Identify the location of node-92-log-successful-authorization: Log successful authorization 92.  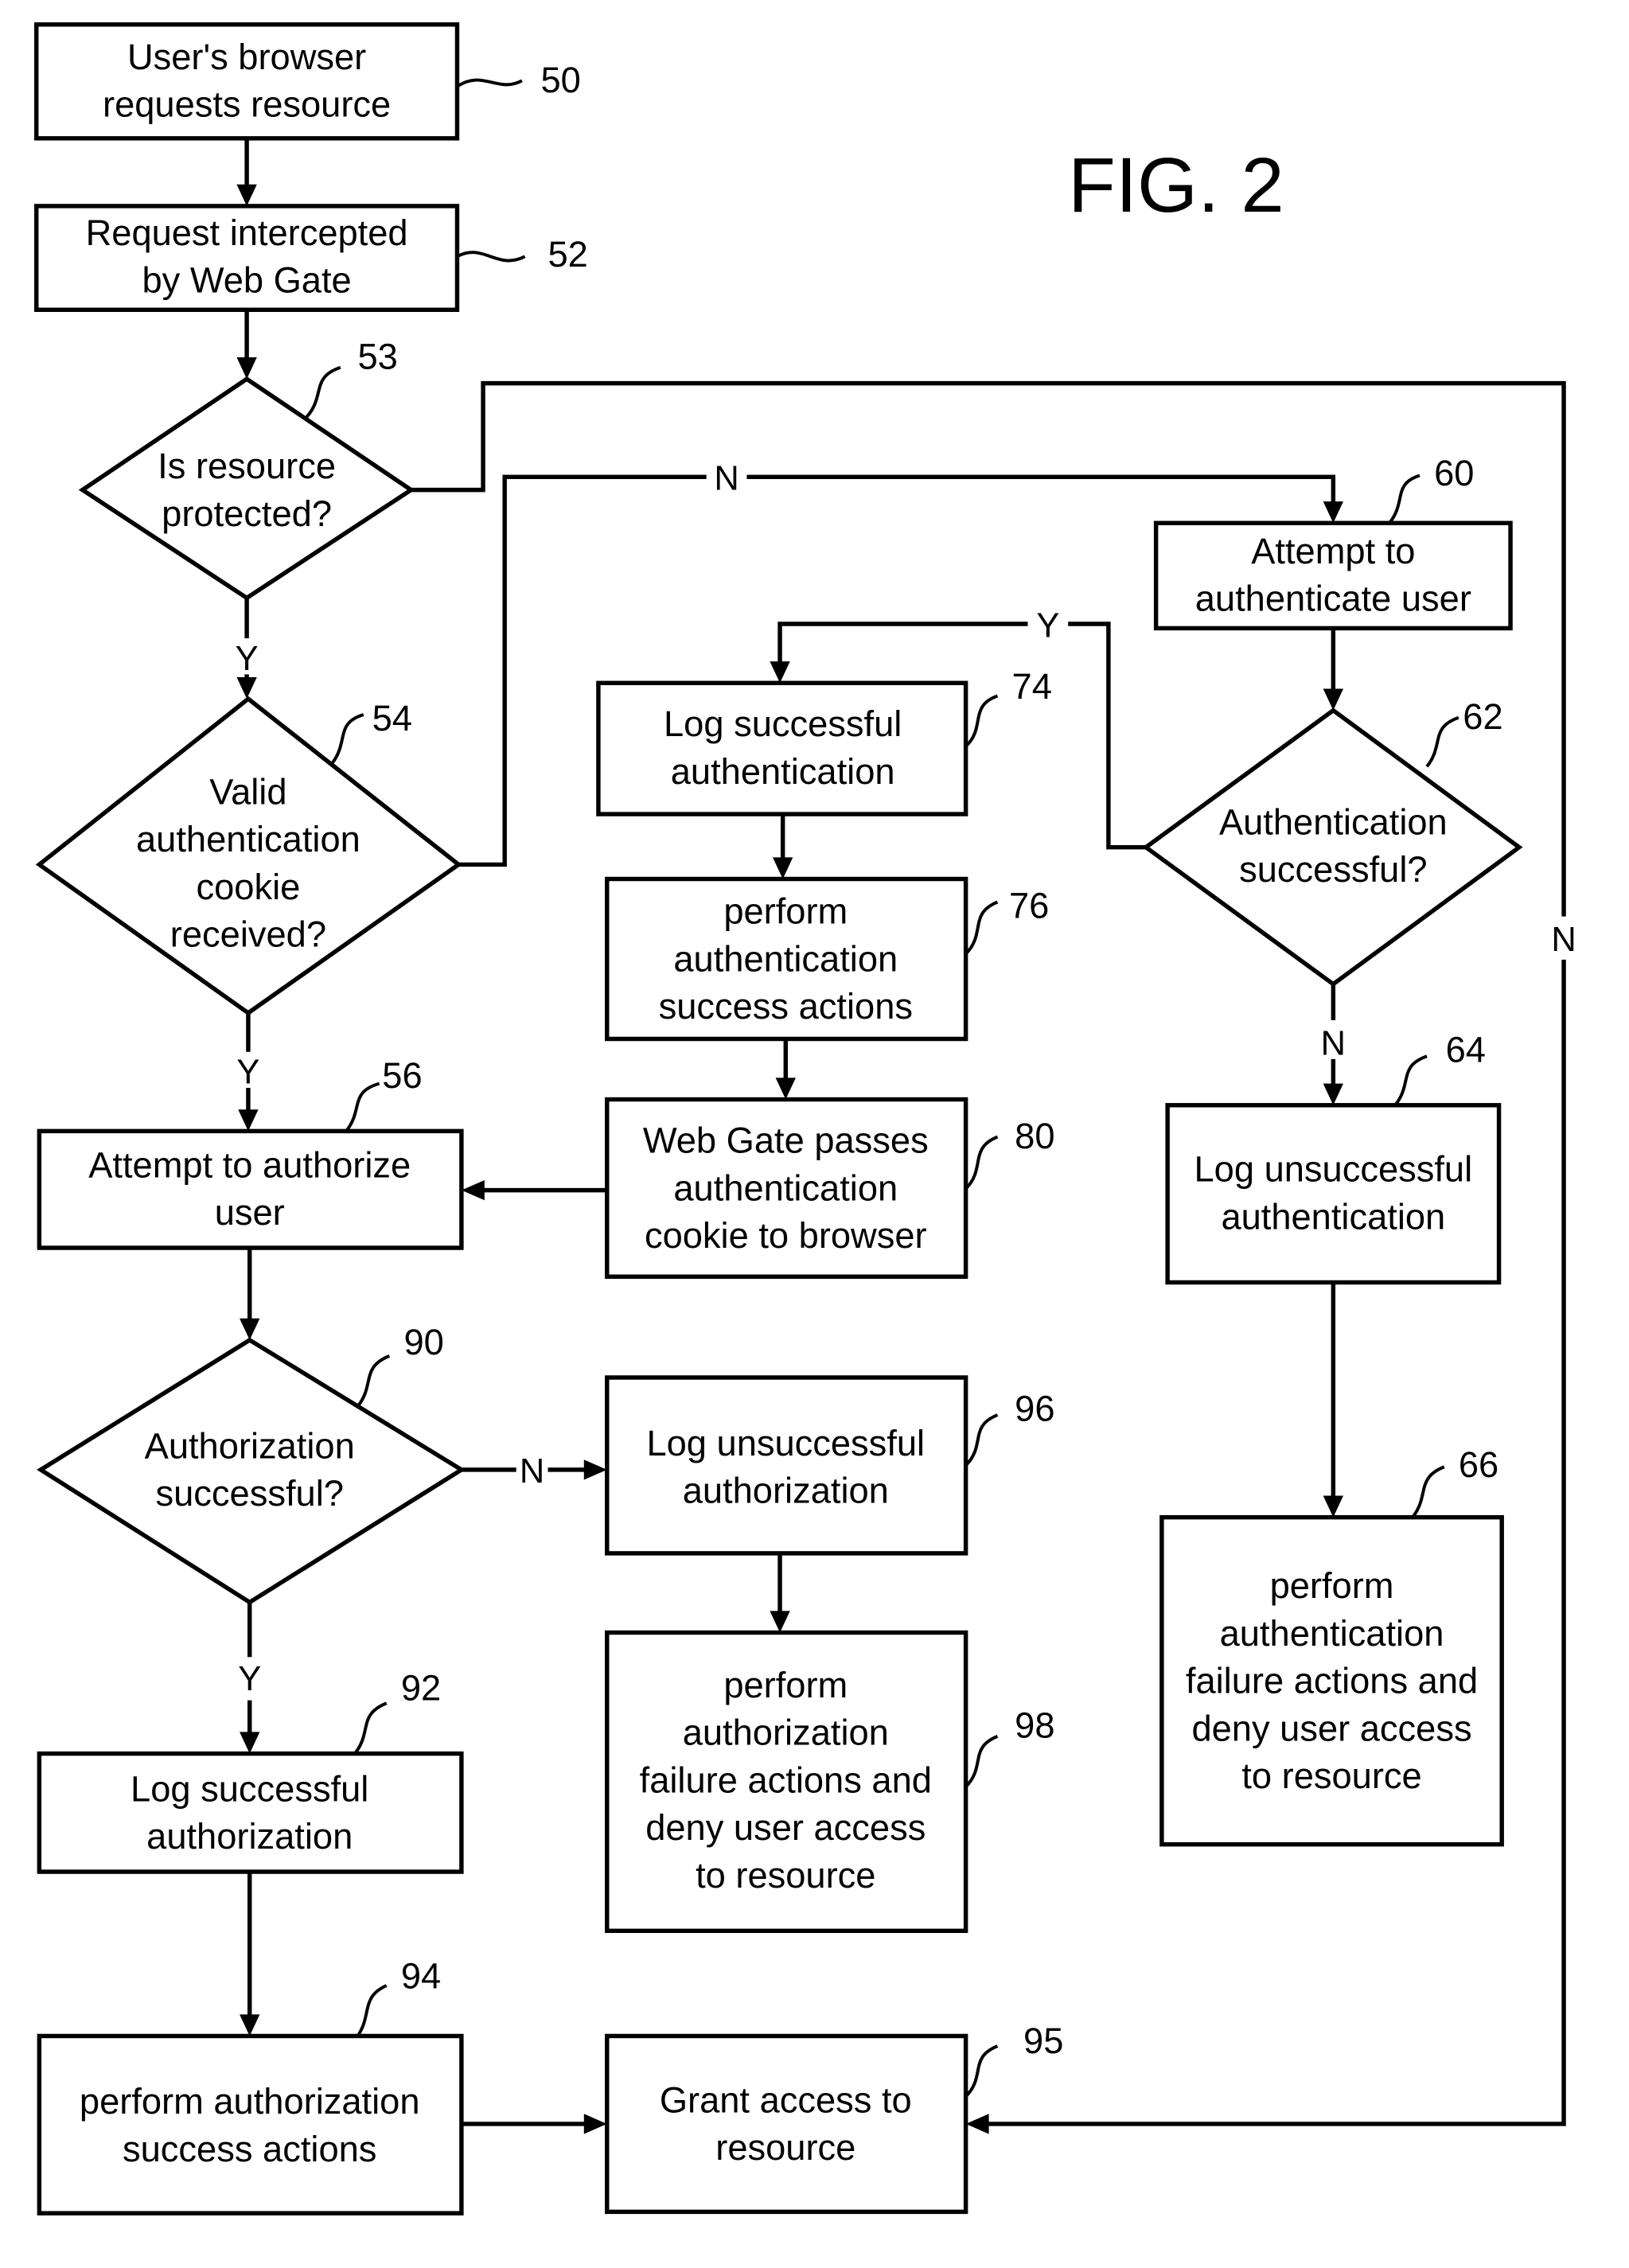
(250, 1771).